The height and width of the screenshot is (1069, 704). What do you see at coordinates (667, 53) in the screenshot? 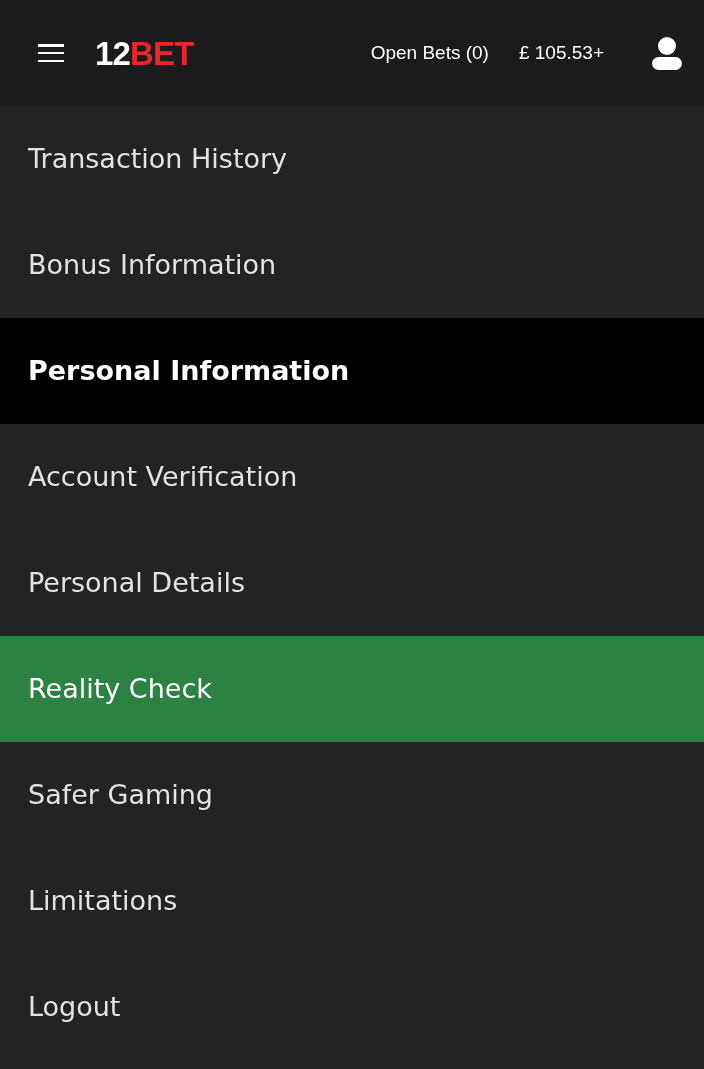
I see `user-icon` at bounding box center [667, 53].